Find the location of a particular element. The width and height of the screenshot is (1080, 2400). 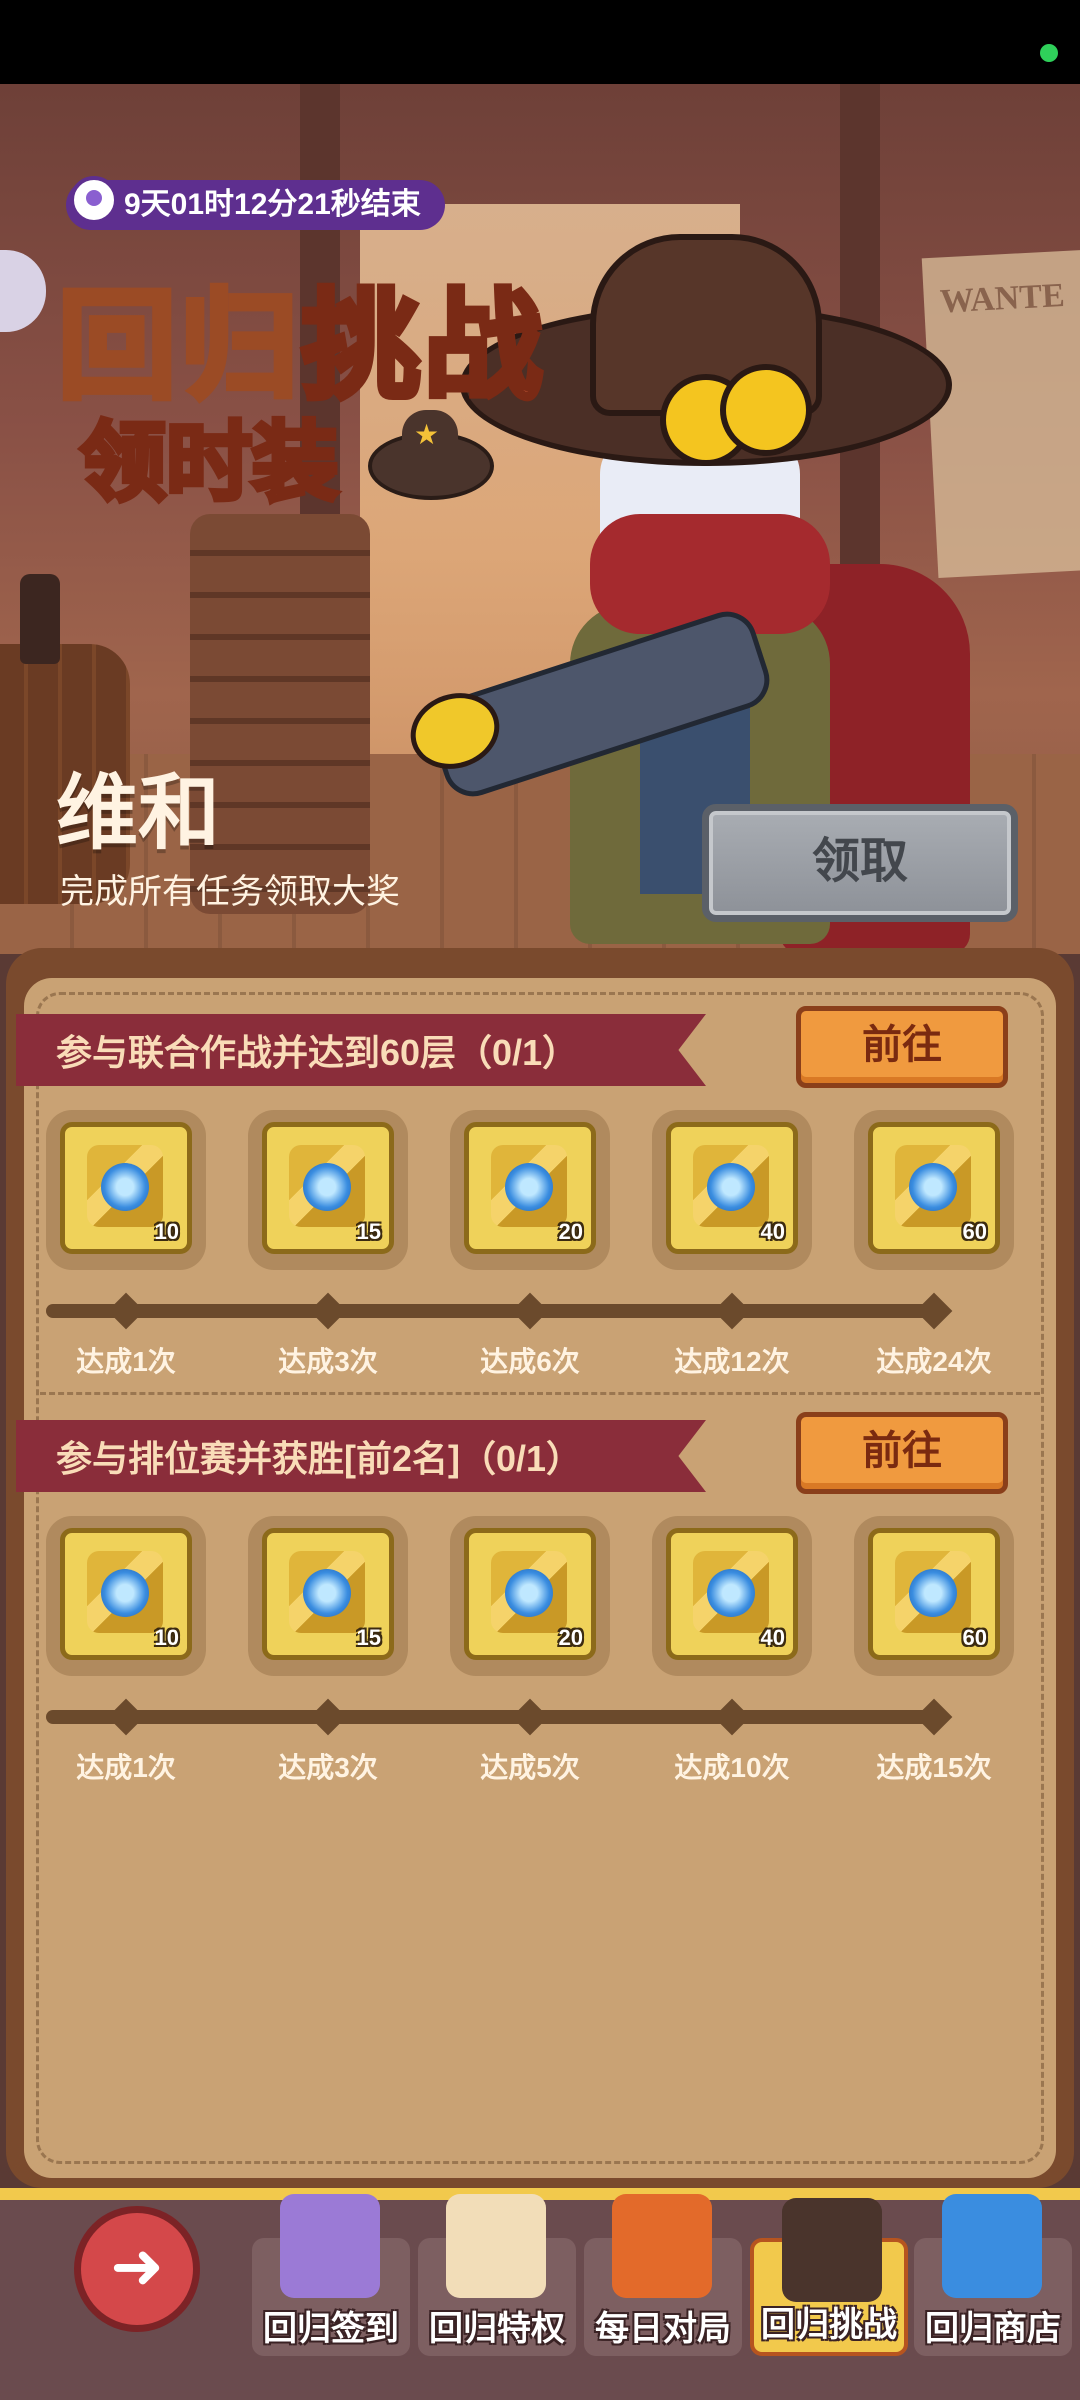

nav-item-shop: 回归商店 is located at coordinates (993, 2275).